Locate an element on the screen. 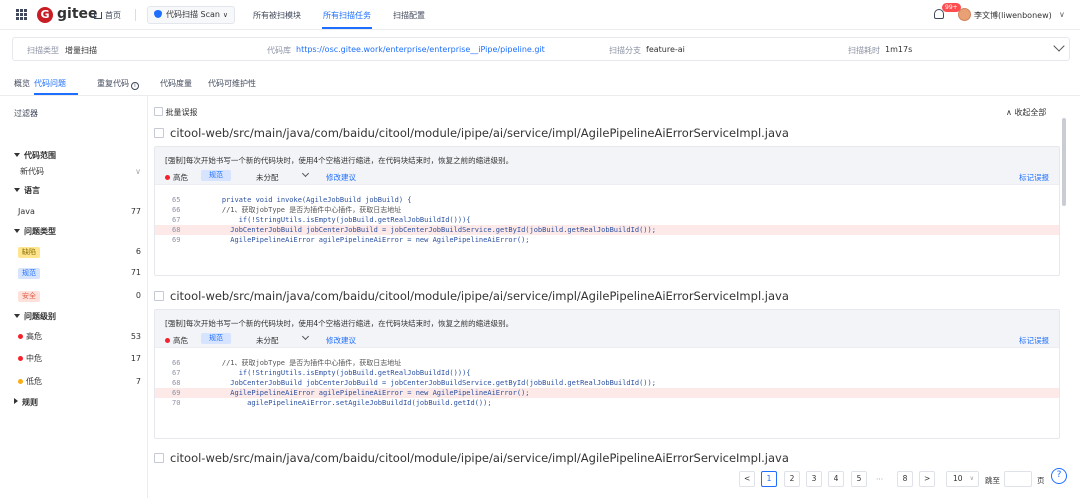  severity-text: 高危 is located at coordinates (180, 340).